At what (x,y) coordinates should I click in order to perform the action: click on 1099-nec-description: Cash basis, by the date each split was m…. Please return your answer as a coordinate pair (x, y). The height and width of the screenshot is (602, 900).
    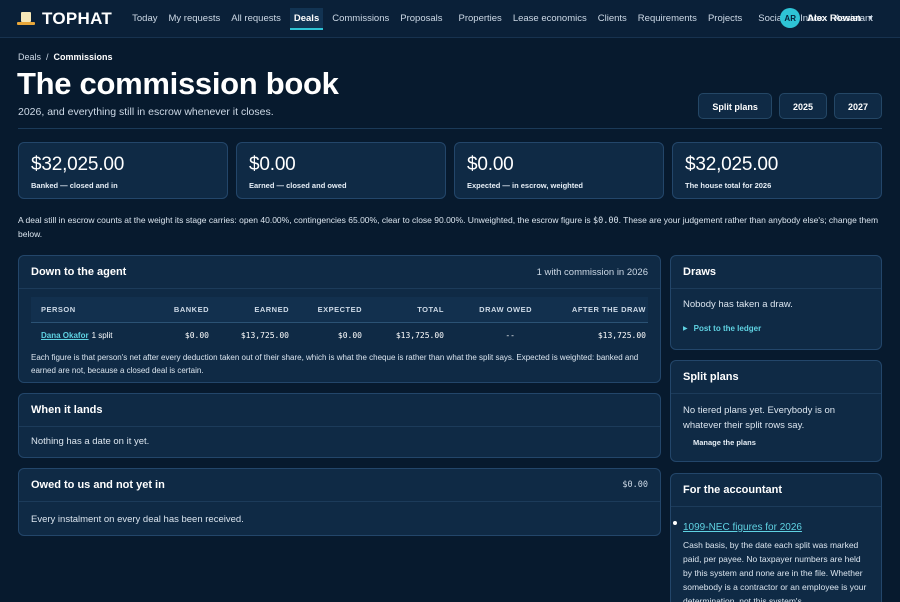
    Looking at the image, I should click on (775, 571).